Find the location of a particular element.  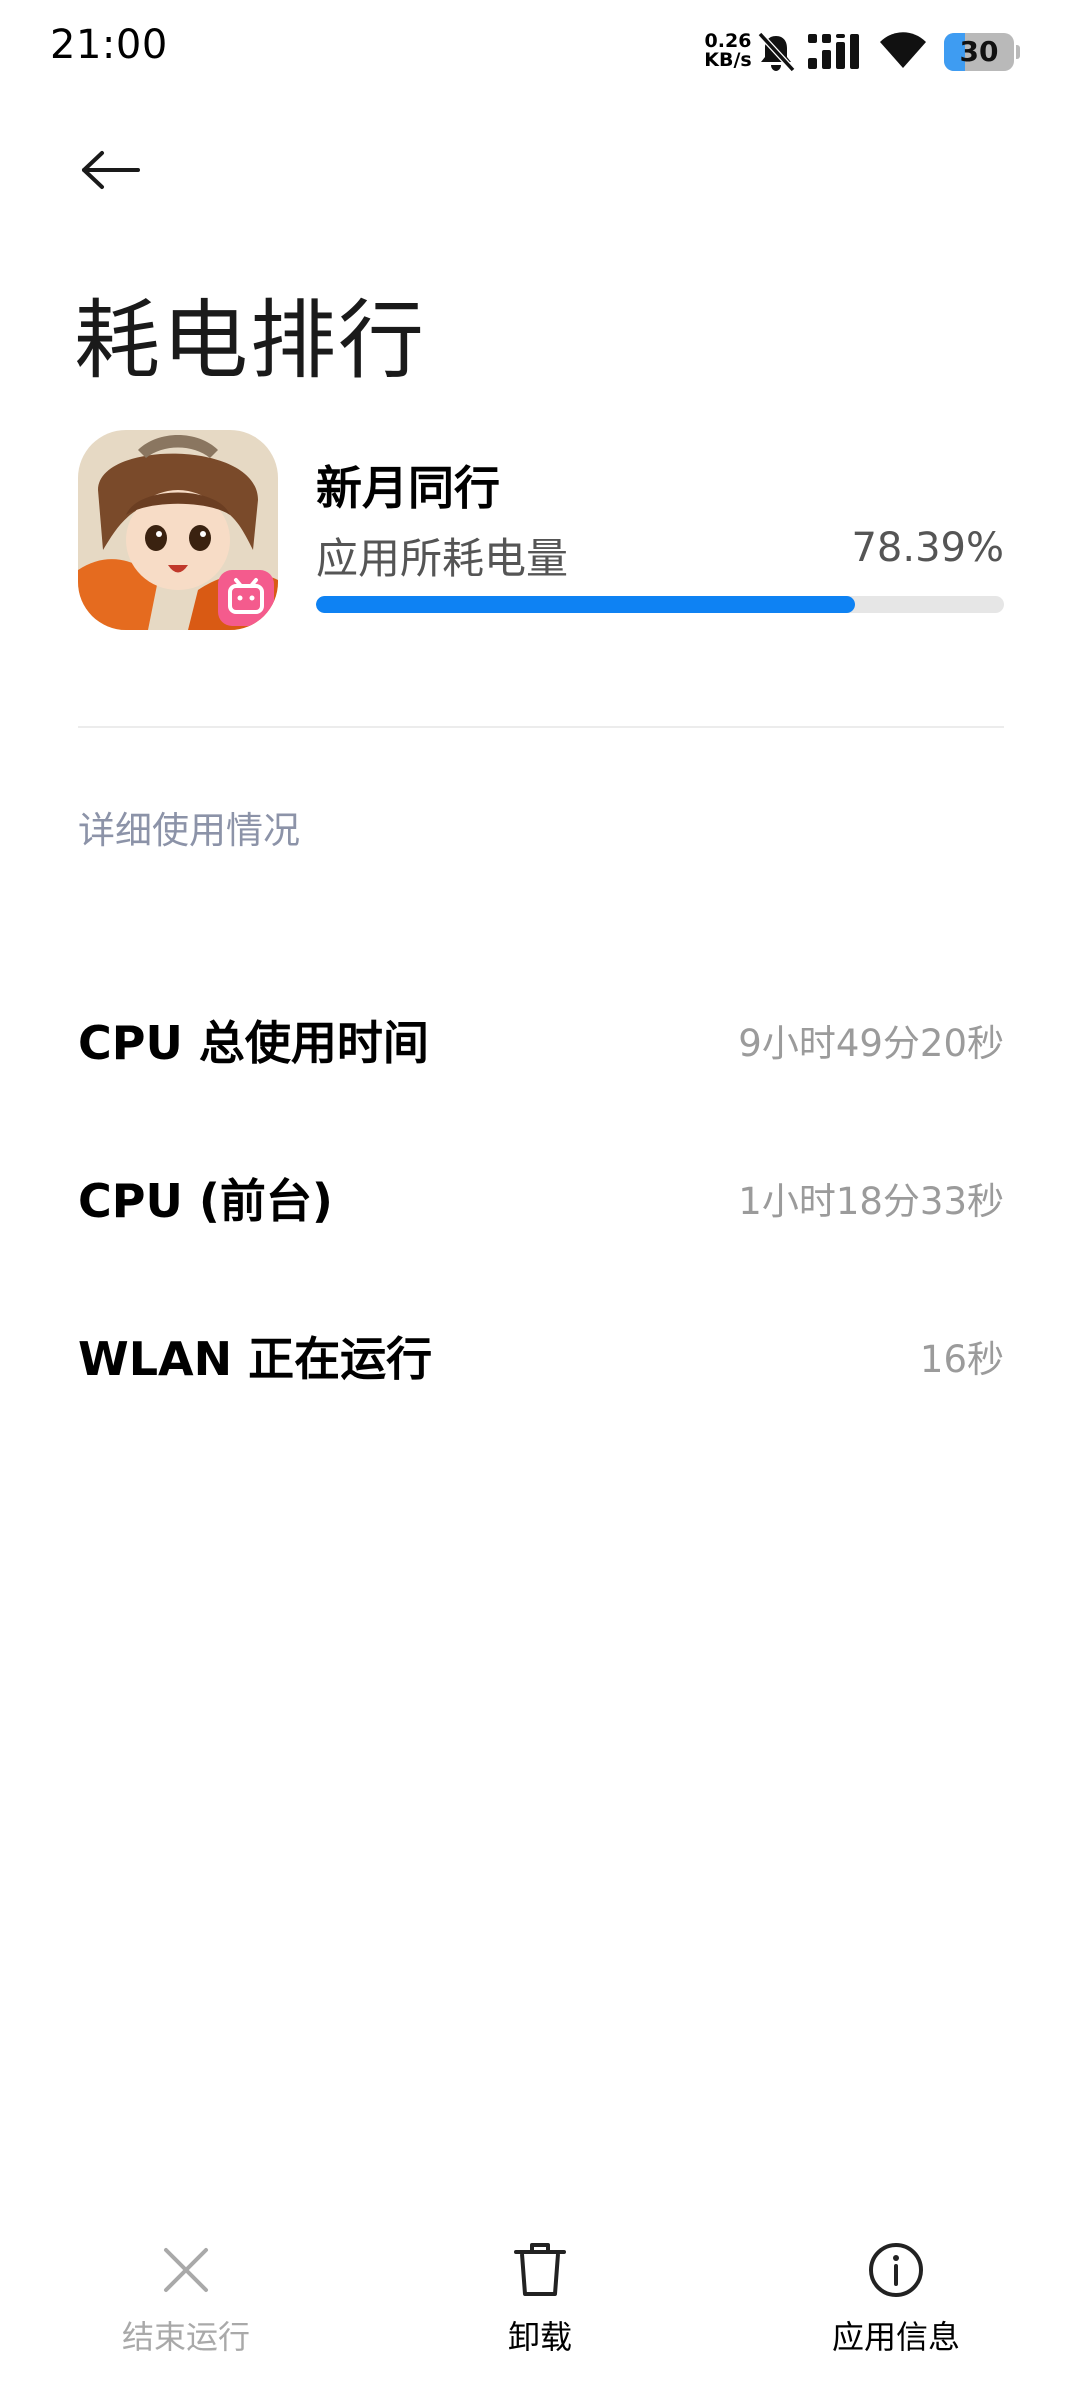

bell-off-icon is located at coordinates (776, 52).